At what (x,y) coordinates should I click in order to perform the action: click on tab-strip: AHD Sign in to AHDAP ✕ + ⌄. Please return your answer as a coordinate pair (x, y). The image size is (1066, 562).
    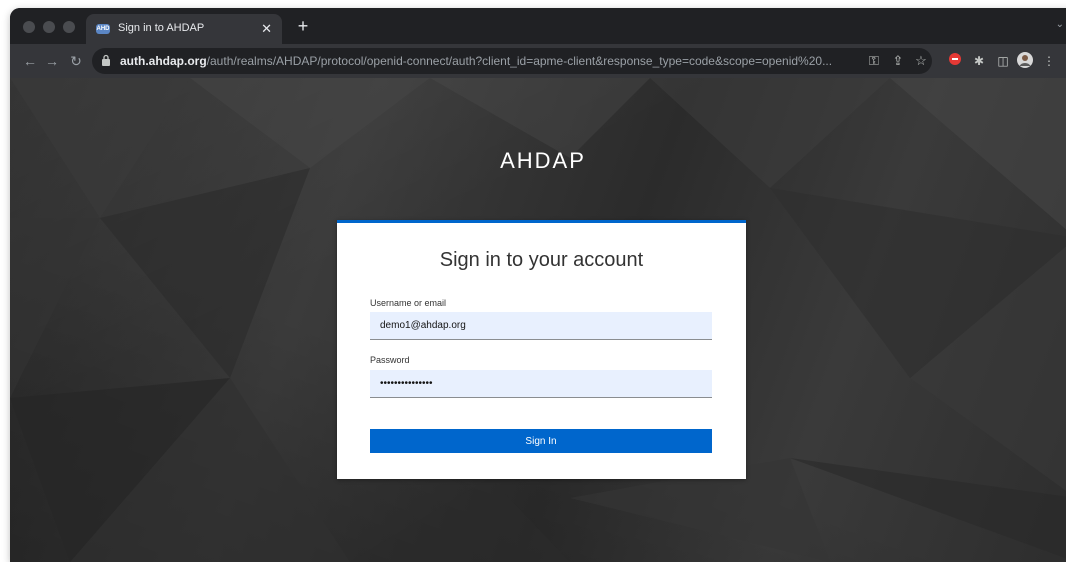
    Looking at the image, I should click on (538, 26).